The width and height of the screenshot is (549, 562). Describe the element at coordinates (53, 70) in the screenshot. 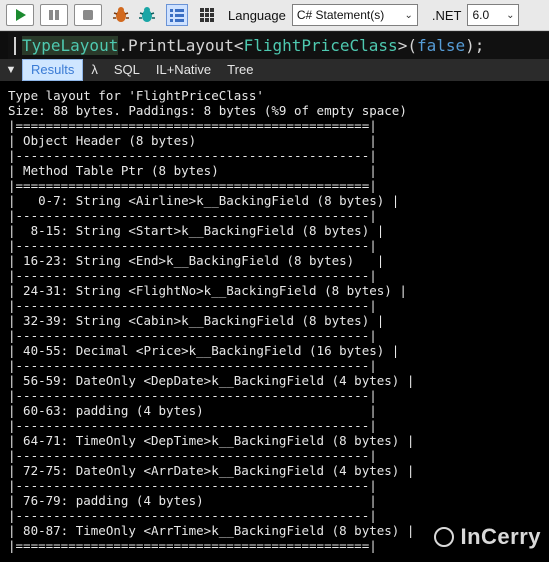

I see `tab-results: Results` at that location.